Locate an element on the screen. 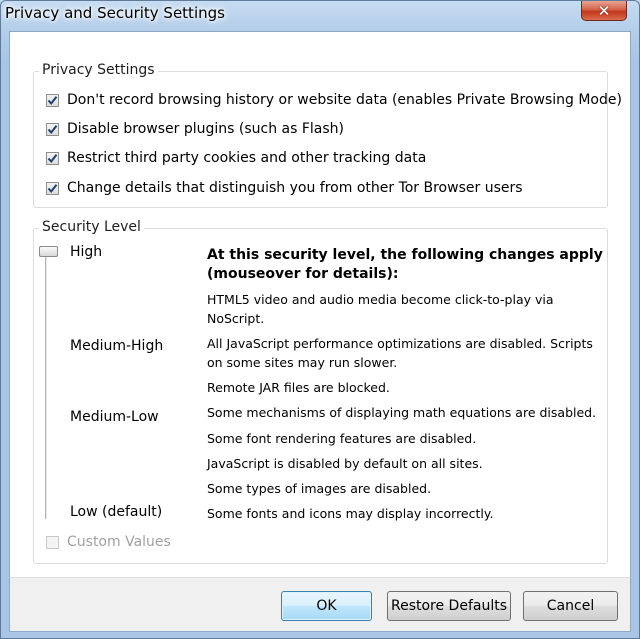 The width and height of the screenshot is (640, 639). privacy-settings-label: Privacy Settings is located at coordinates (98, 70).